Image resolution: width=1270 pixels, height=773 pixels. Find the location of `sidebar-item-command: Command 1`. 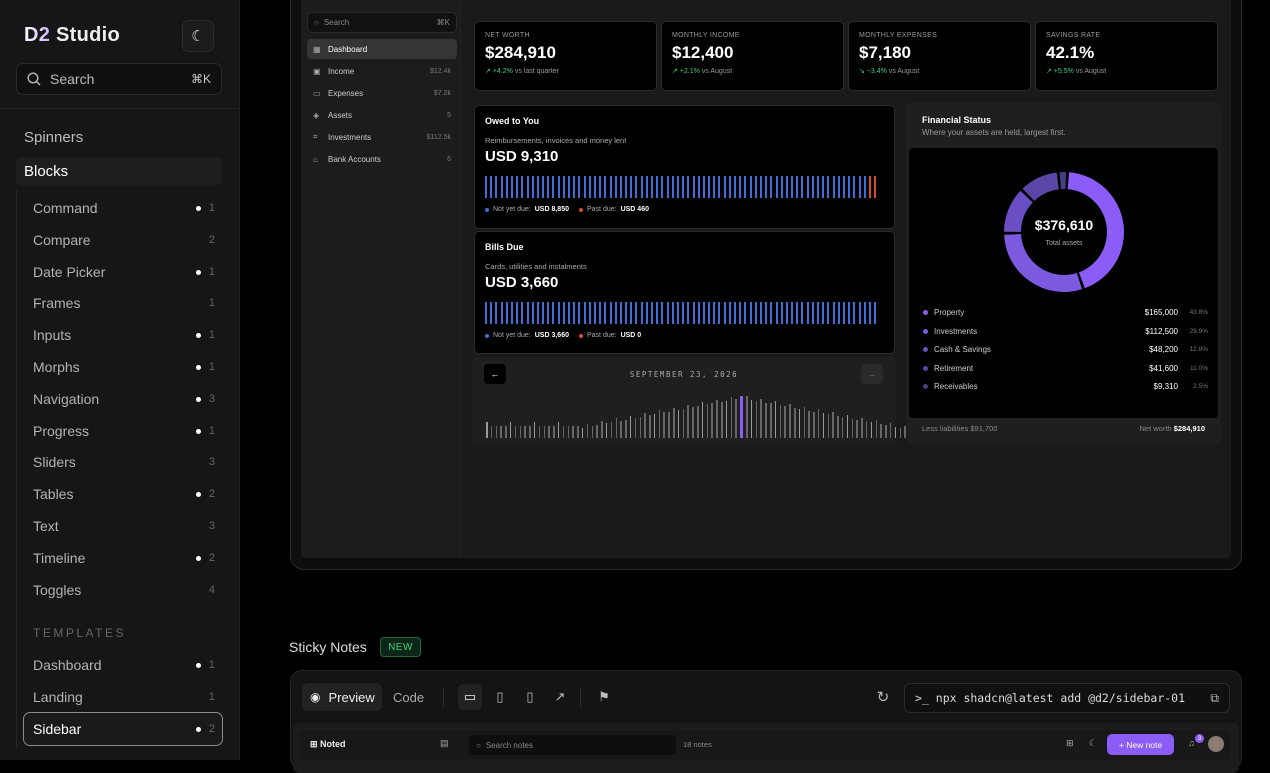

sidebar-item-command: Command 1 is located at coordinates (124, 208).